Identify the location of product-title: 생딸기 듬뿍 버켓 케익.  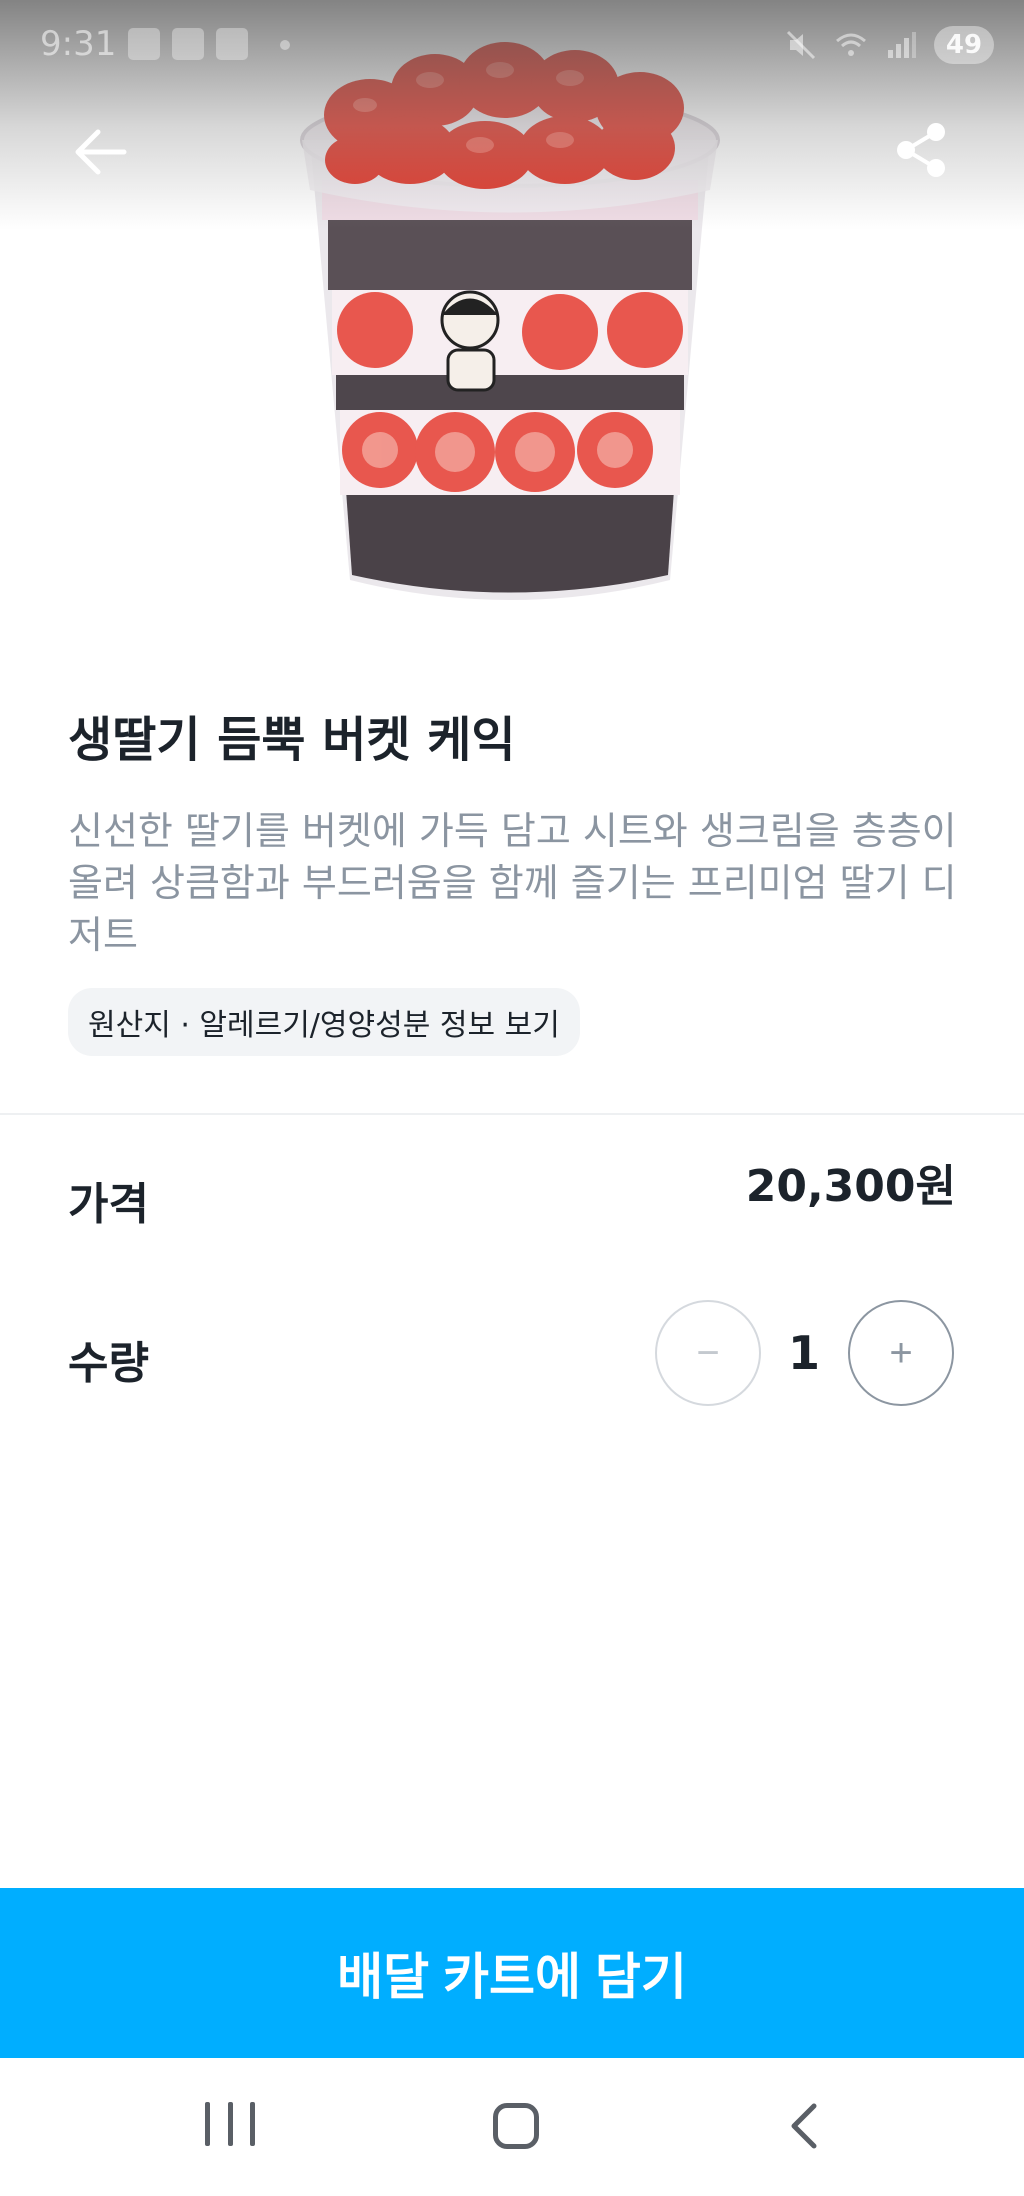
(292, 740).